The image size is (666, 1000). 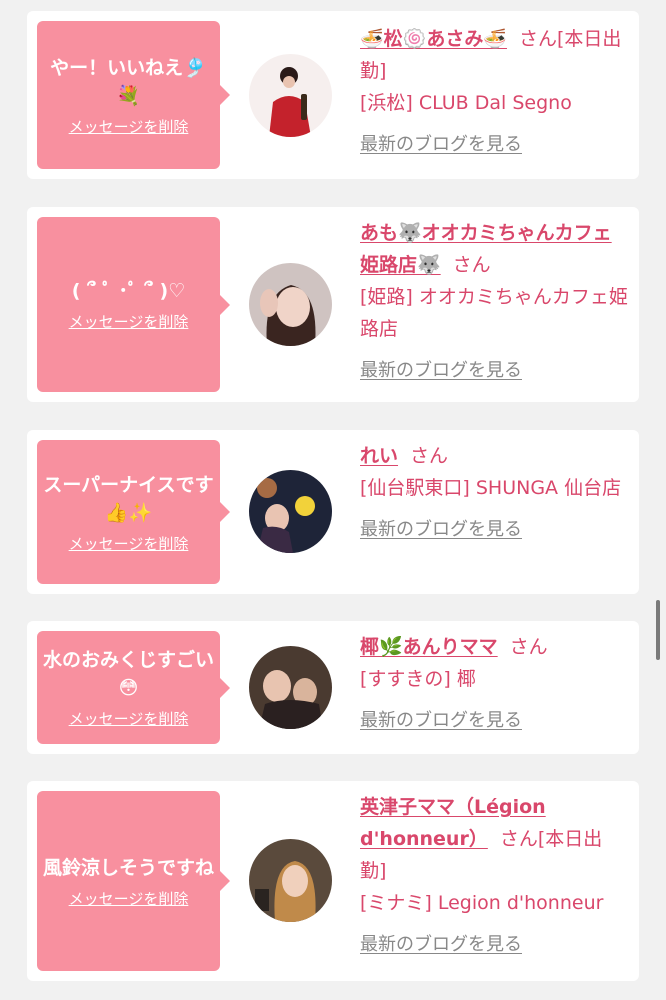 I want to click on cast-info: れい さん [仙台駅東口] SHUNGA 仙台店 最新のブログを見る, so click(x=494, y=493).